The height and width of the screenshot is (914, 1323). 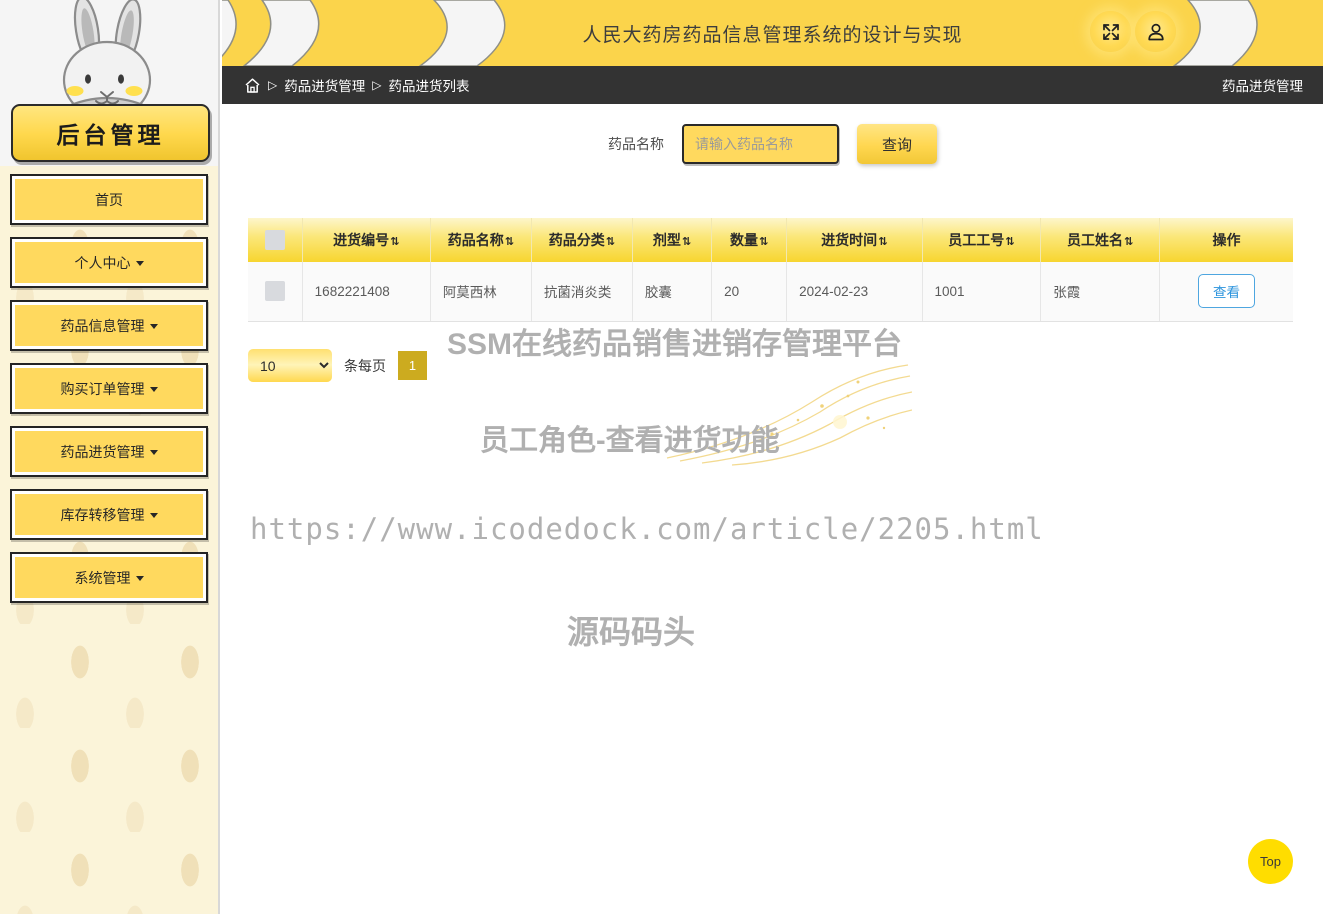 I want to click on breadcrumb-bar: ▷ 药品进货管理 ▷ 药品进货列表 药品进货管理, so click(x=772, y=85).